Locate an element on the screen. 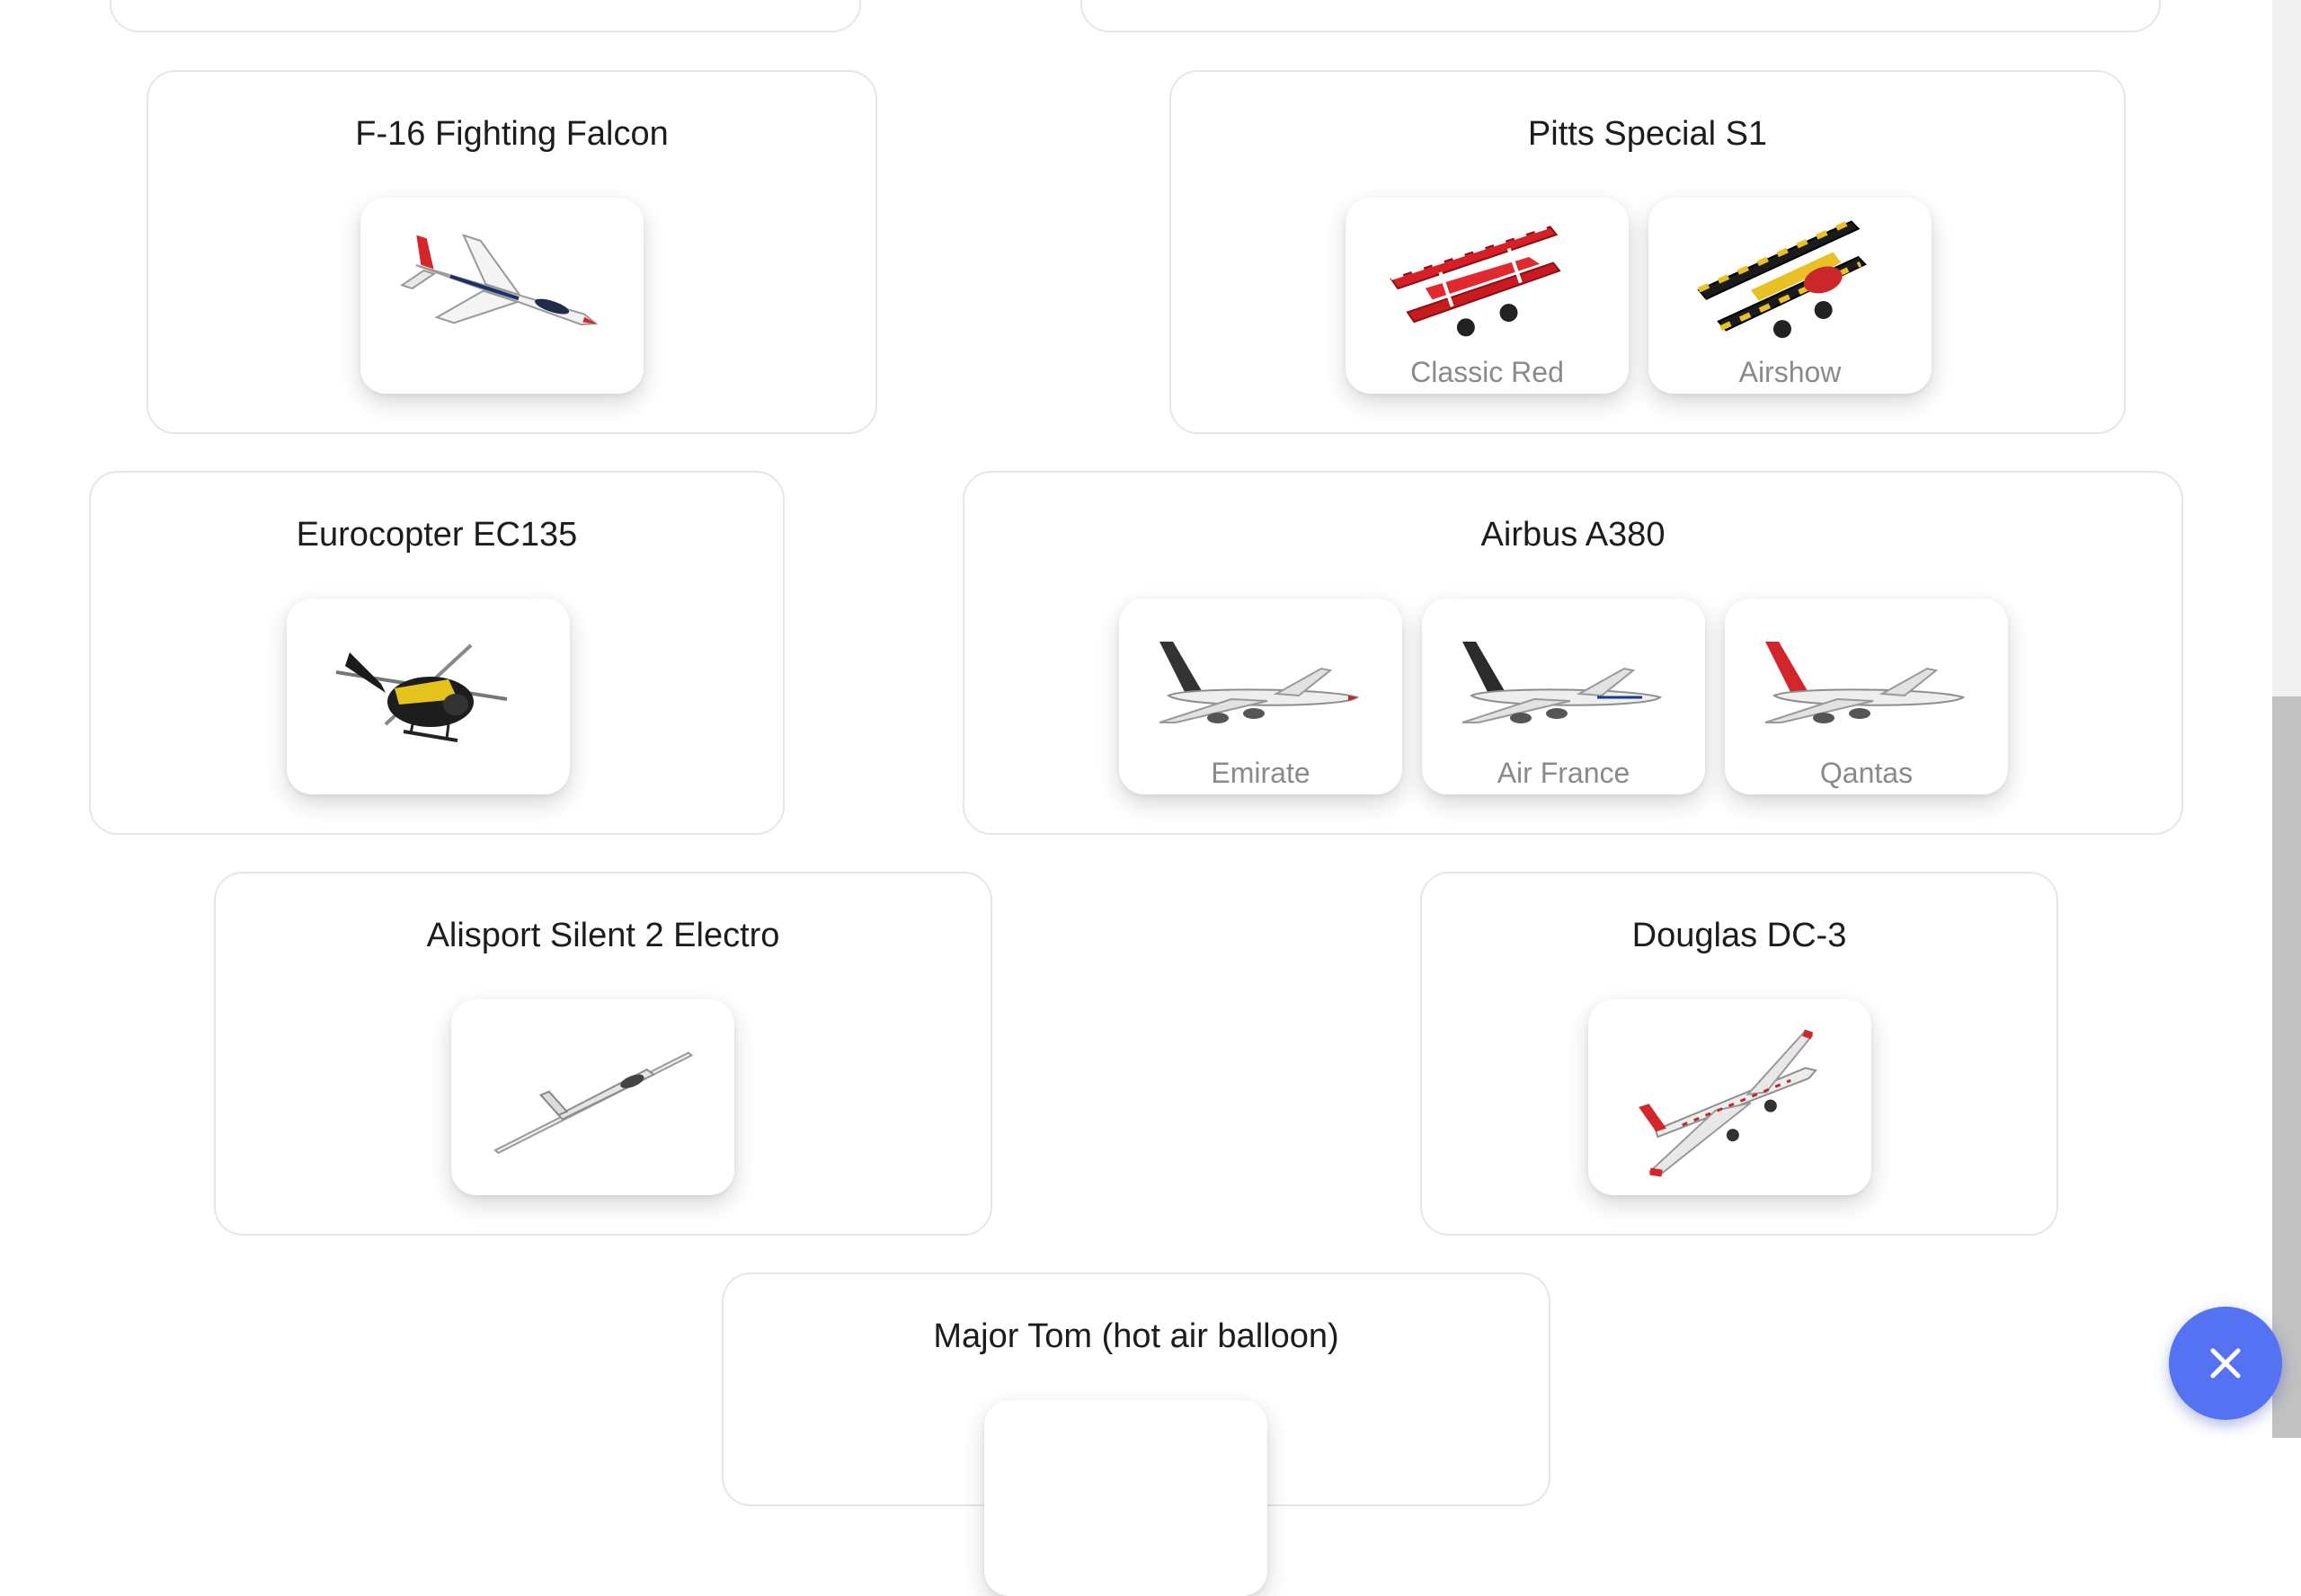  variant-label: Emirate is located at coordinates (1260, 773).